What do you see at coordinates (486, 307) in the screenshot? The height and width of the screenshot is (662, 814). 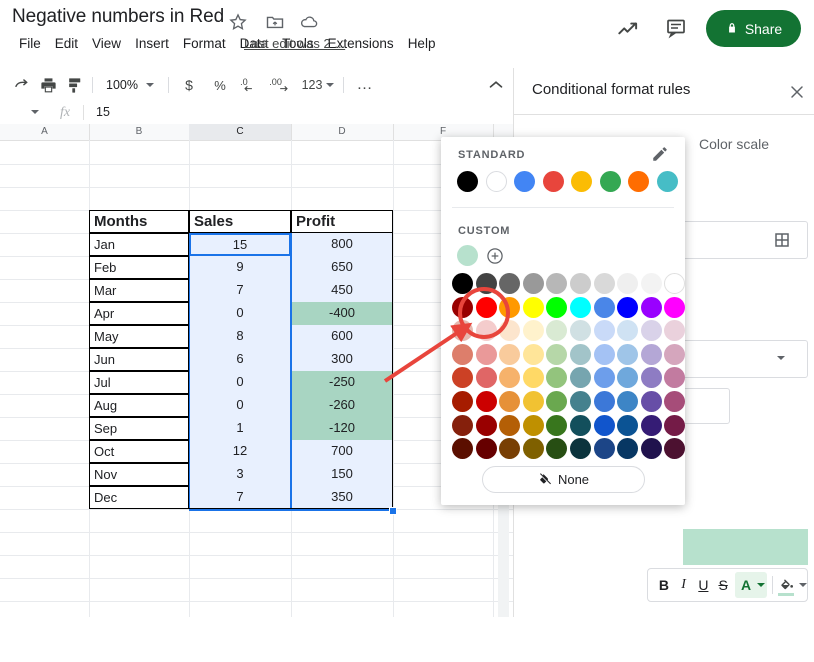 I see `color-swatch-r1-c1` at bounding box center [486, 307].